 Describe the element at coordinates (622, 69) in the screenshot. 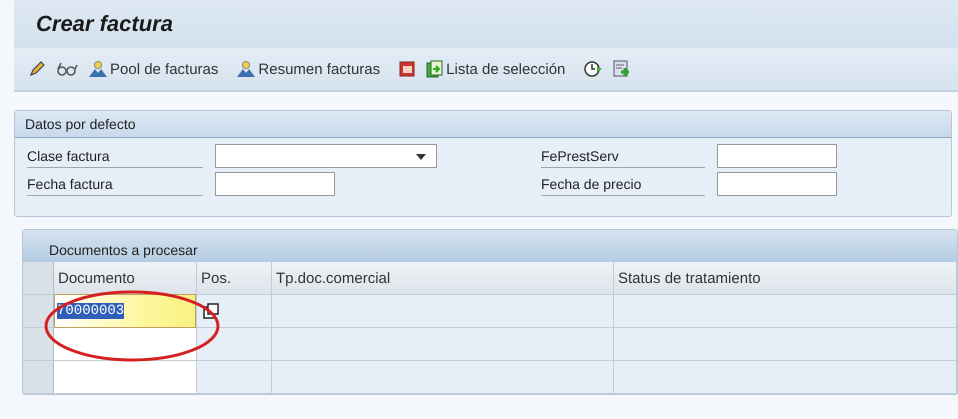

I see `add-document-icon` at that location.